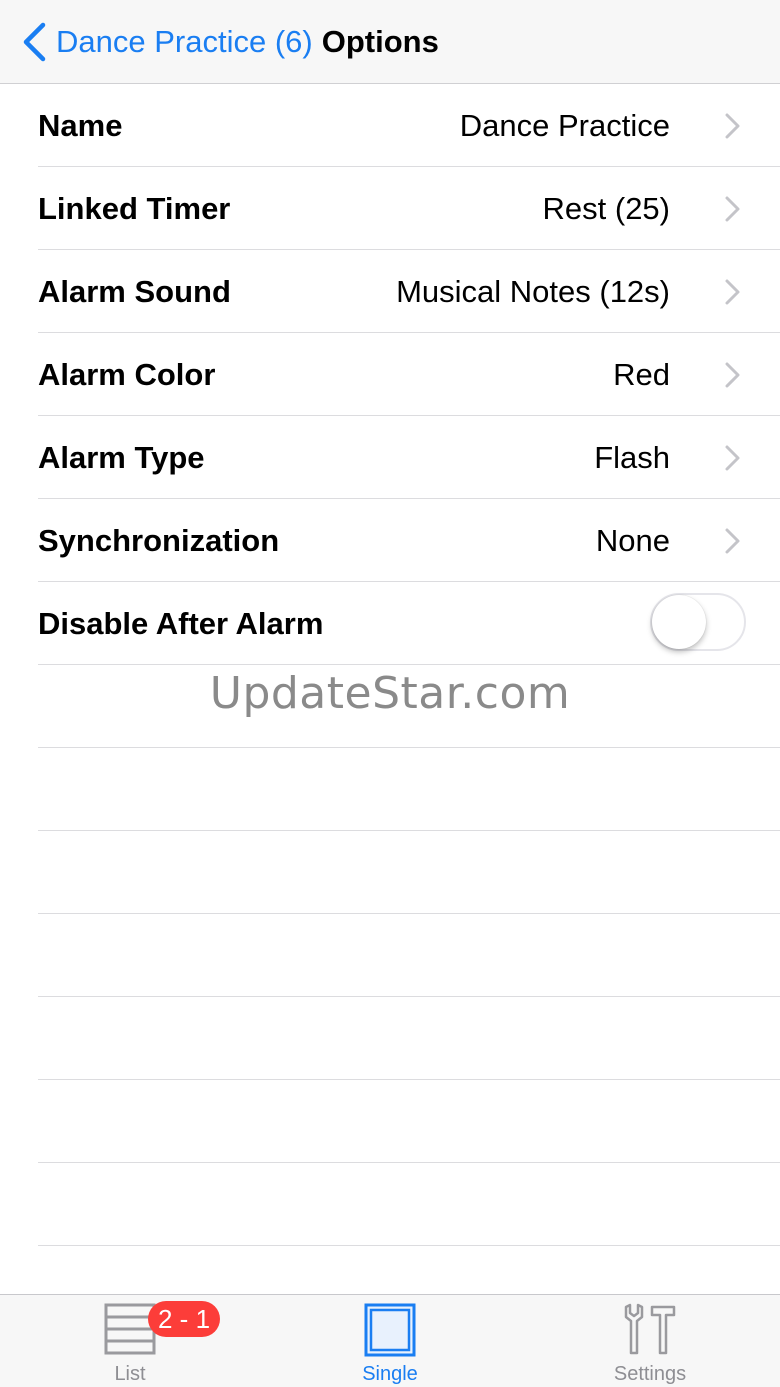  I want to click on tools-icon, so click(650, 1329).